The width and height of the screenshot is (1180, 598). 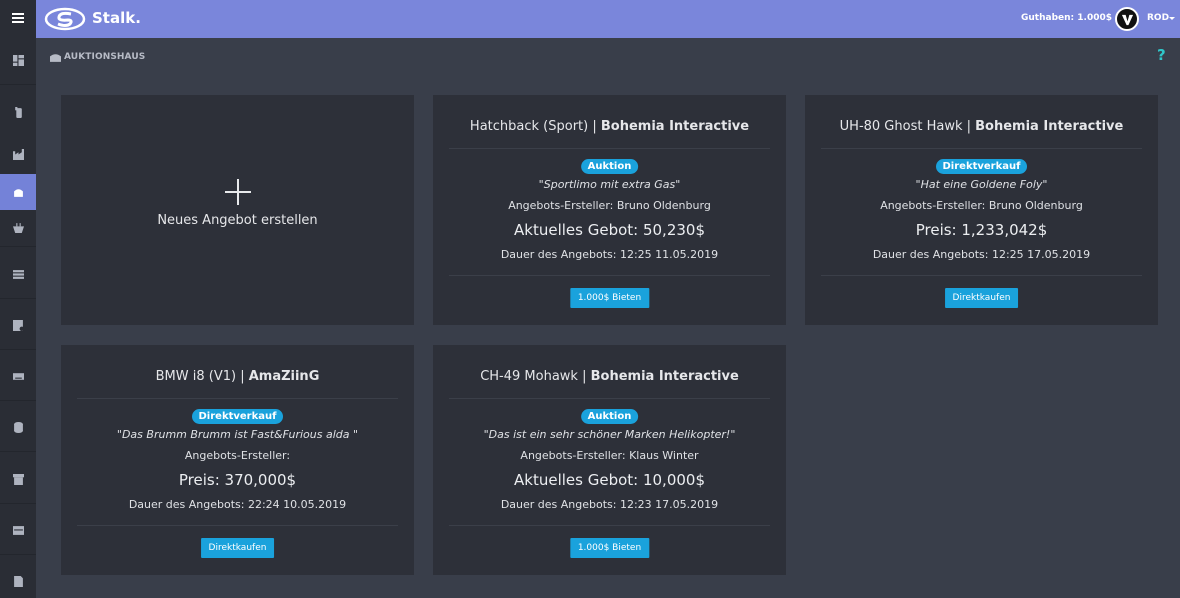 I want to click on offer-duration: Dauer des Angebots: 12:25 17.05.2019, so click(x=981, y=254).